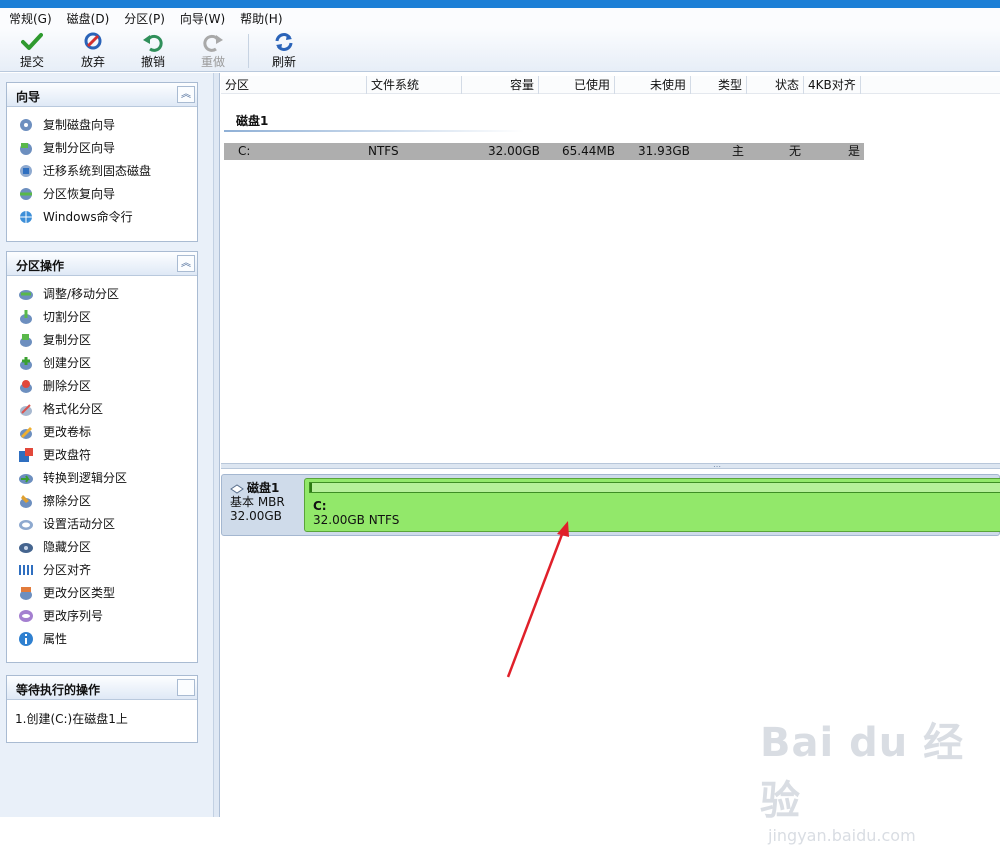 This screenshot has width=1000, height=845. Describe the element at coordinates (26, 455) in the screenshot. I see `drive-letter-icon` at that location.